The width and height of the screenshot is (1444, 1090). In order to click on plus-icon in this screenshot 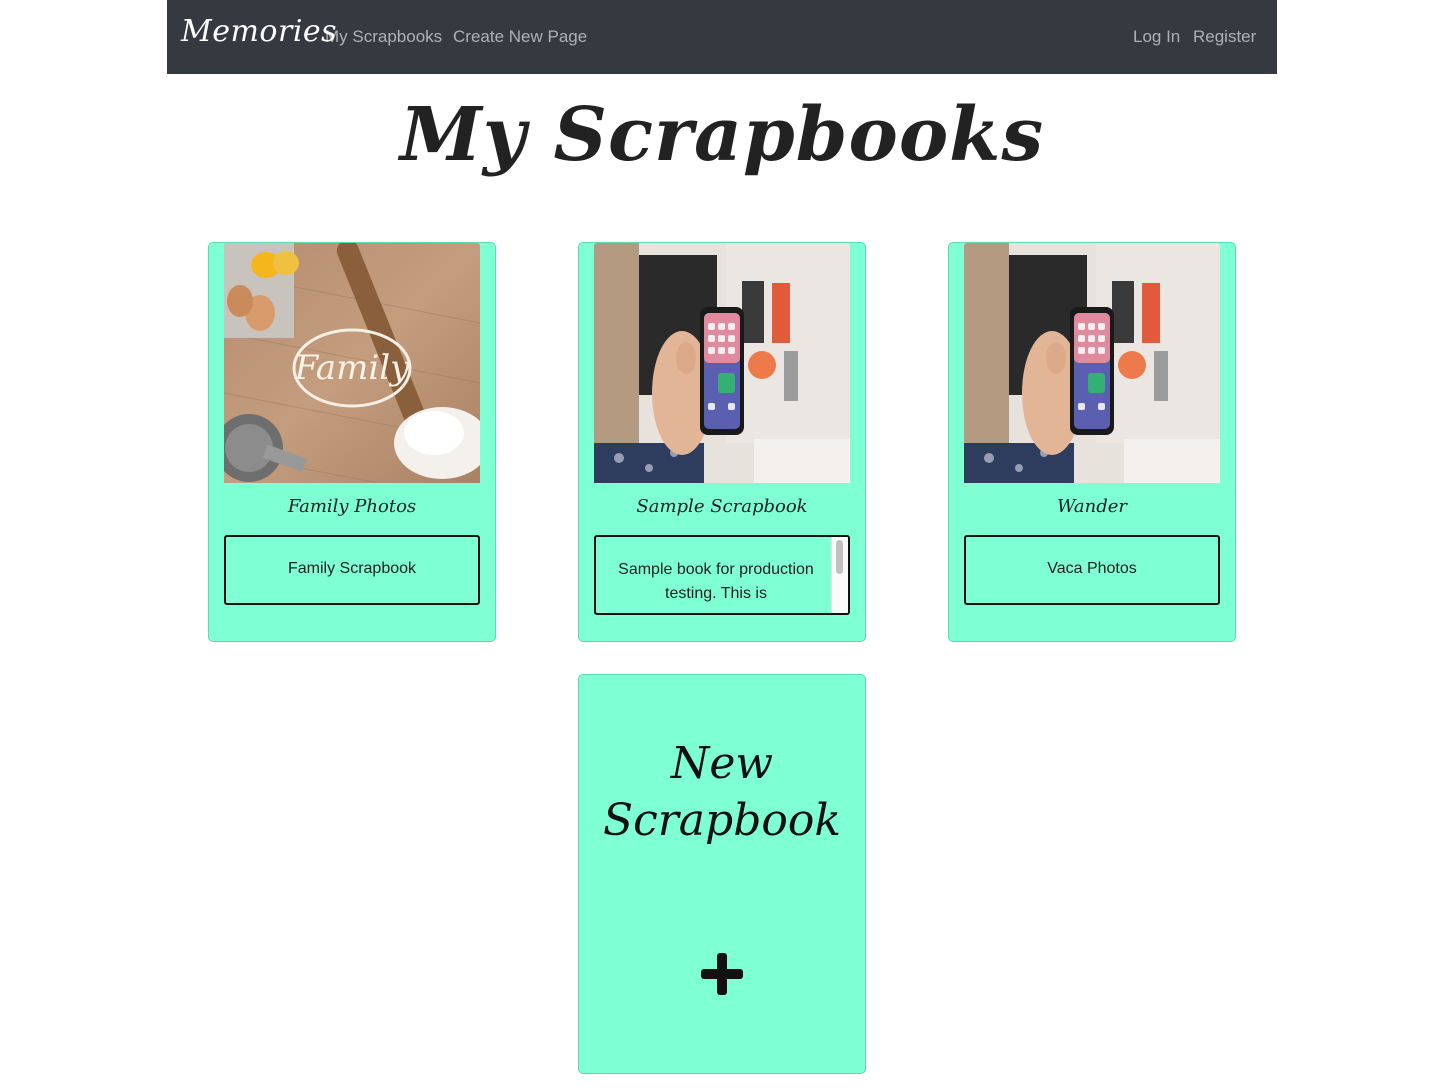, I will do `click(722, 974)`.